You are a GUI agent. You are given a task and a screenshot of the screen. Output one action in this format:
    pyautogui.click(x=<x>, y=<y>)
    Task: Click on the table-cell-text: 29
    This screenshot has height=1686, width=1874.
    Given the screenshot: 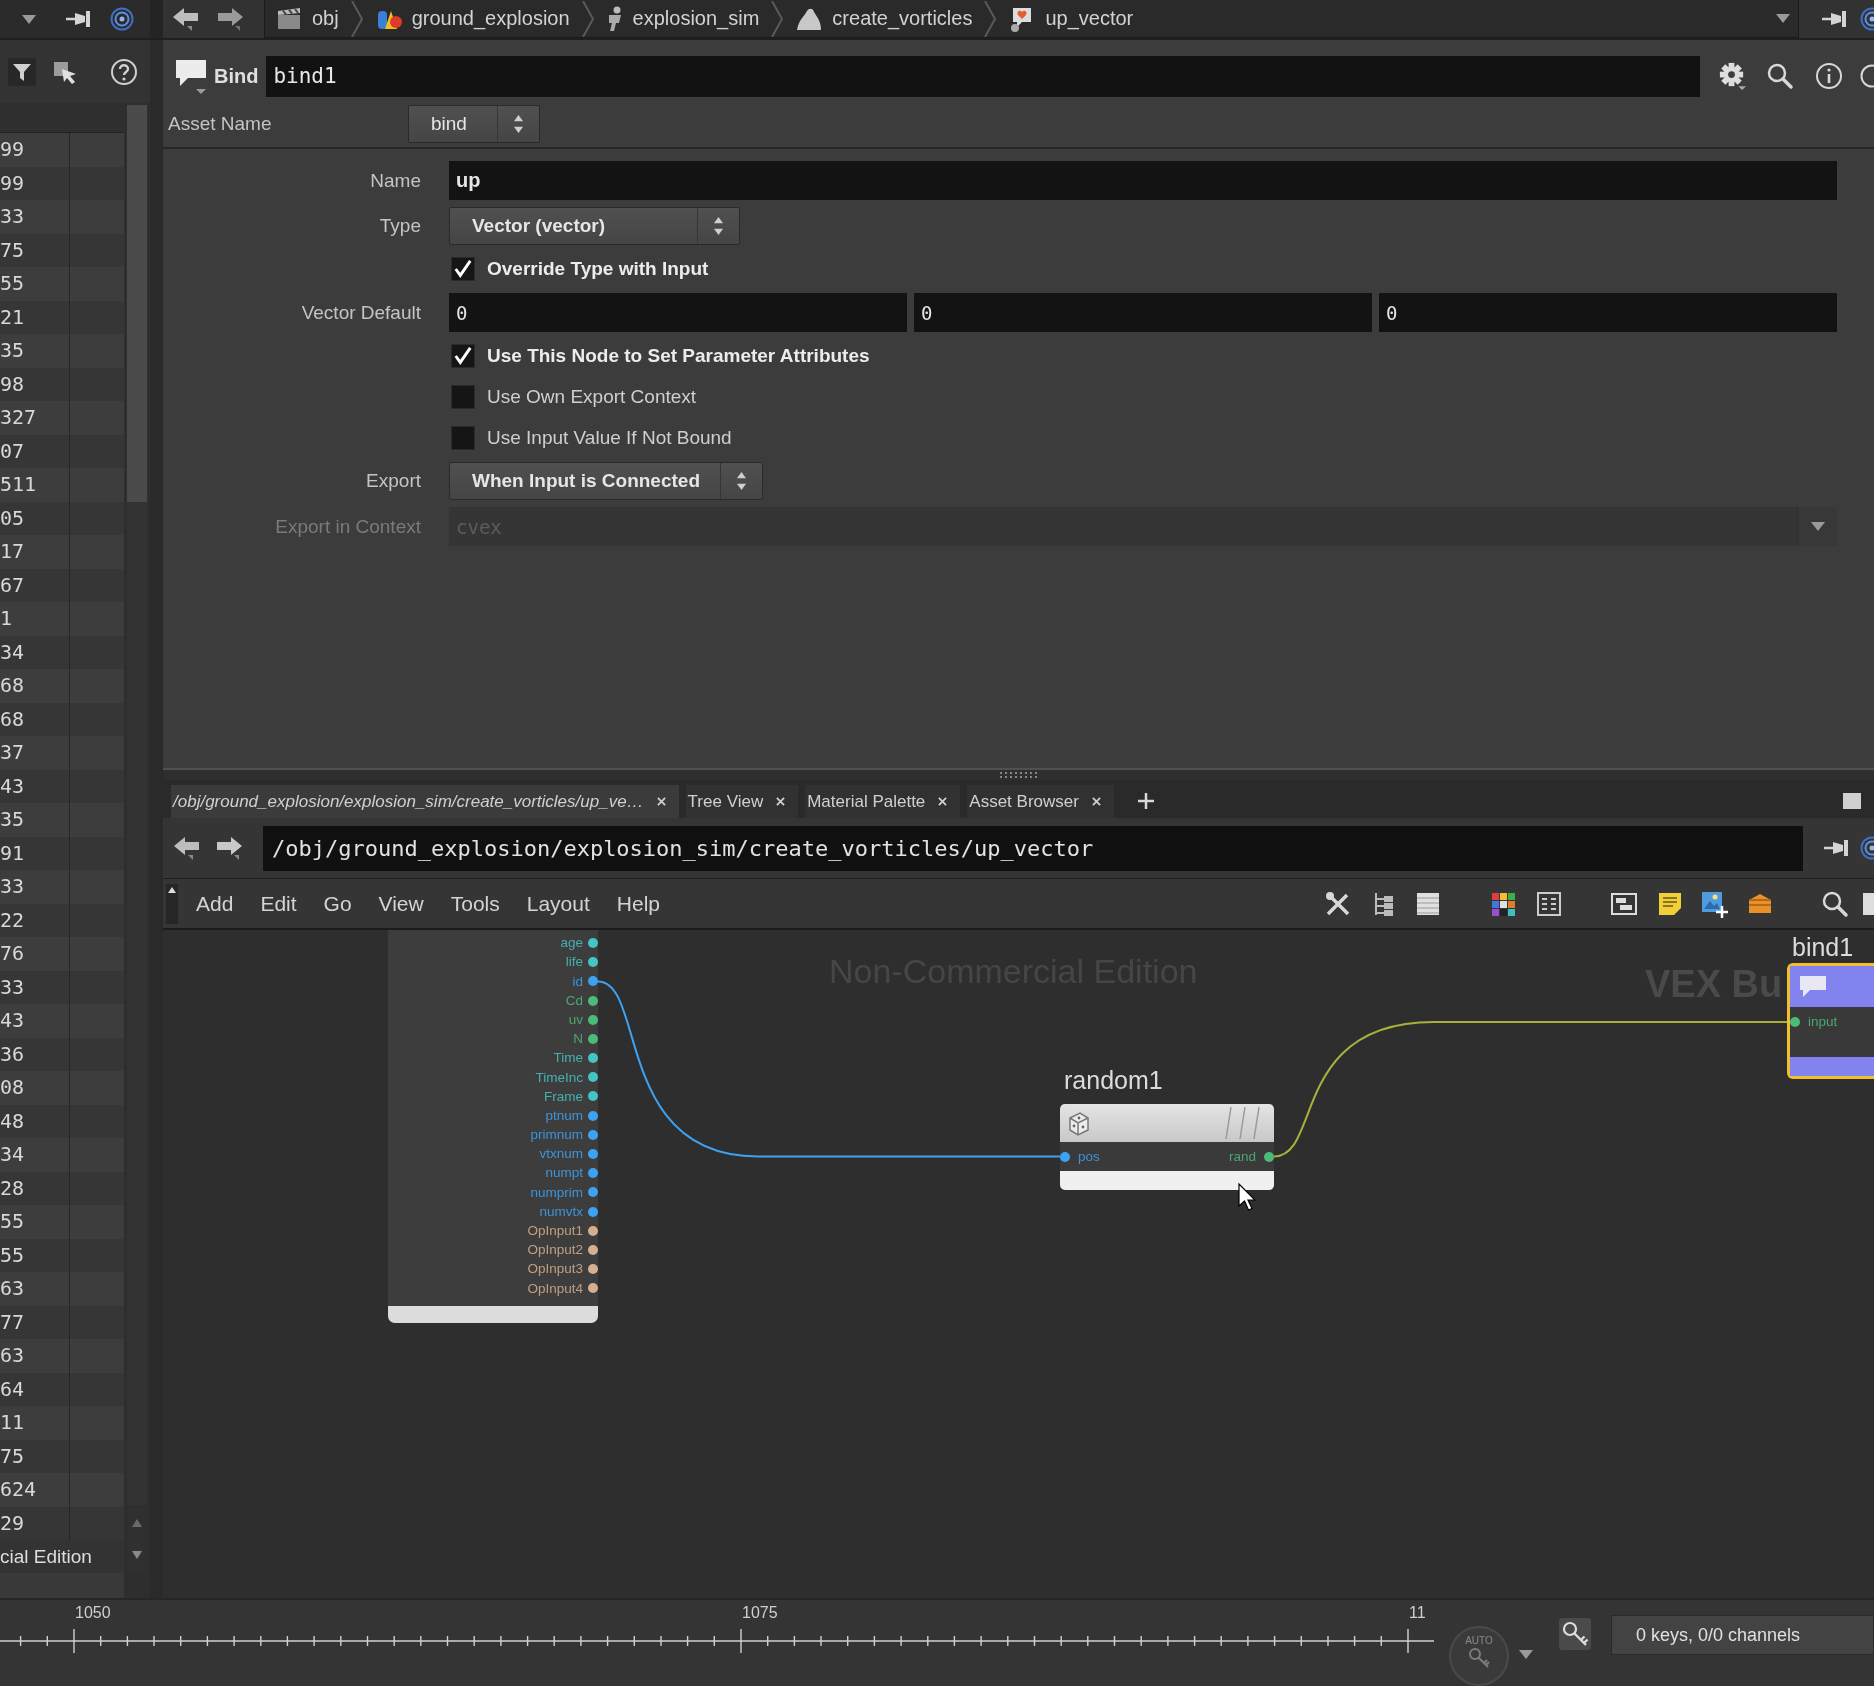 What is the action you would take?
    pyautogui.click(x=13, y=1523)
    